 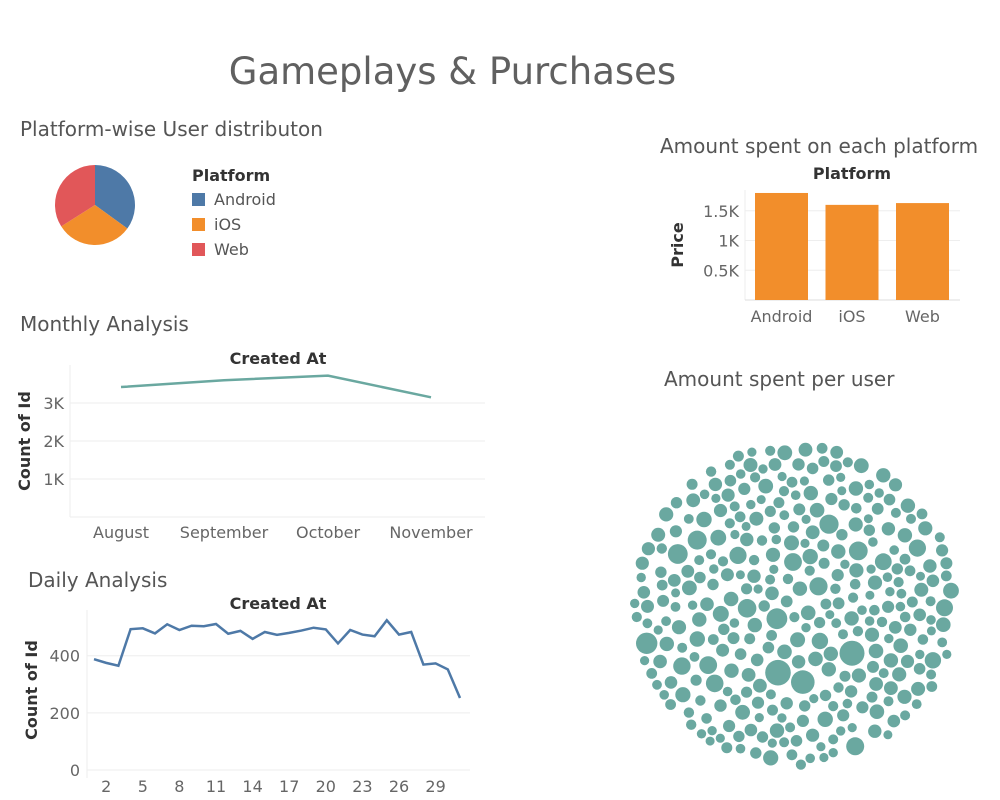 What do you see at coordinates (234, 224) in the screenshot?
I see `legend-item-ios: iOS` at bounding box center [234, 224].